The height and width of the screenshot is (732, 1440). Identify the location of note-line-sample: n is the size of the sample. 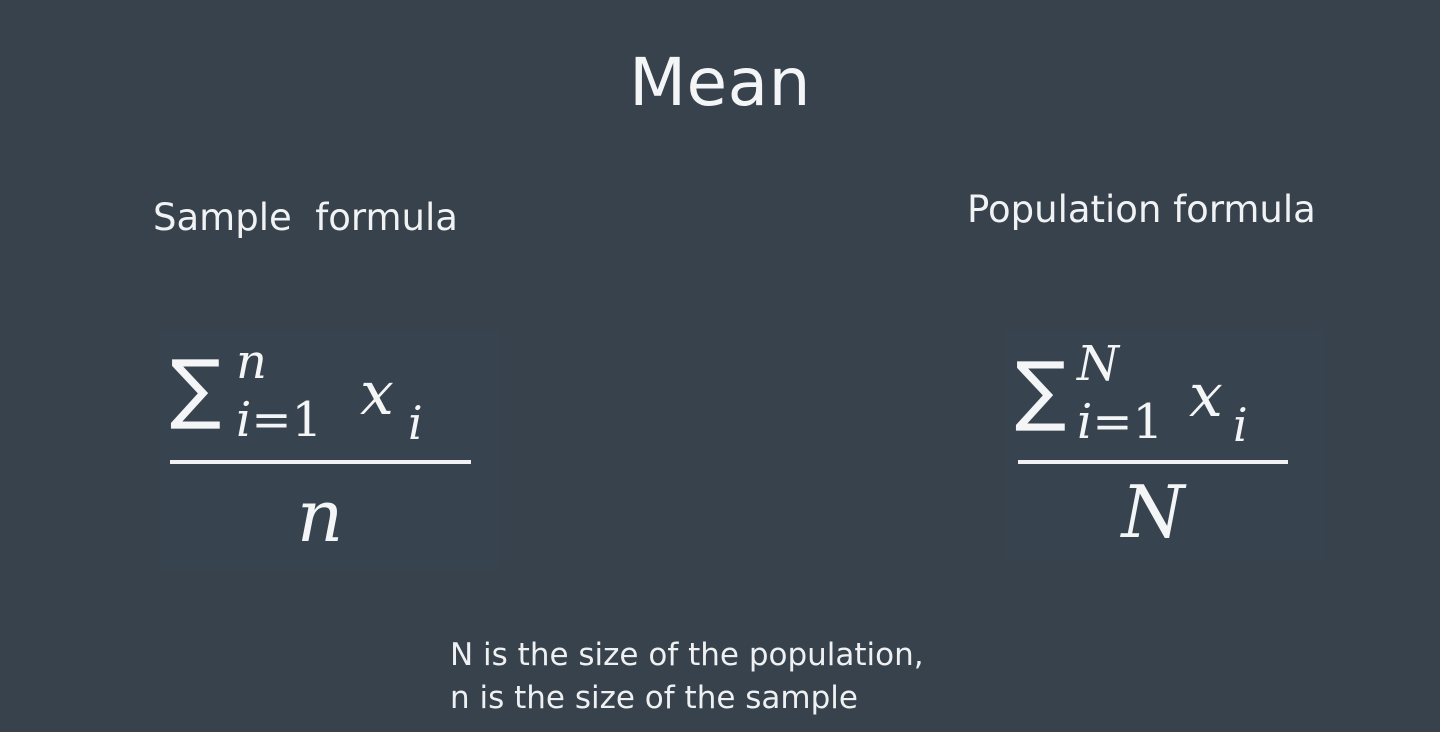
(654, 698).